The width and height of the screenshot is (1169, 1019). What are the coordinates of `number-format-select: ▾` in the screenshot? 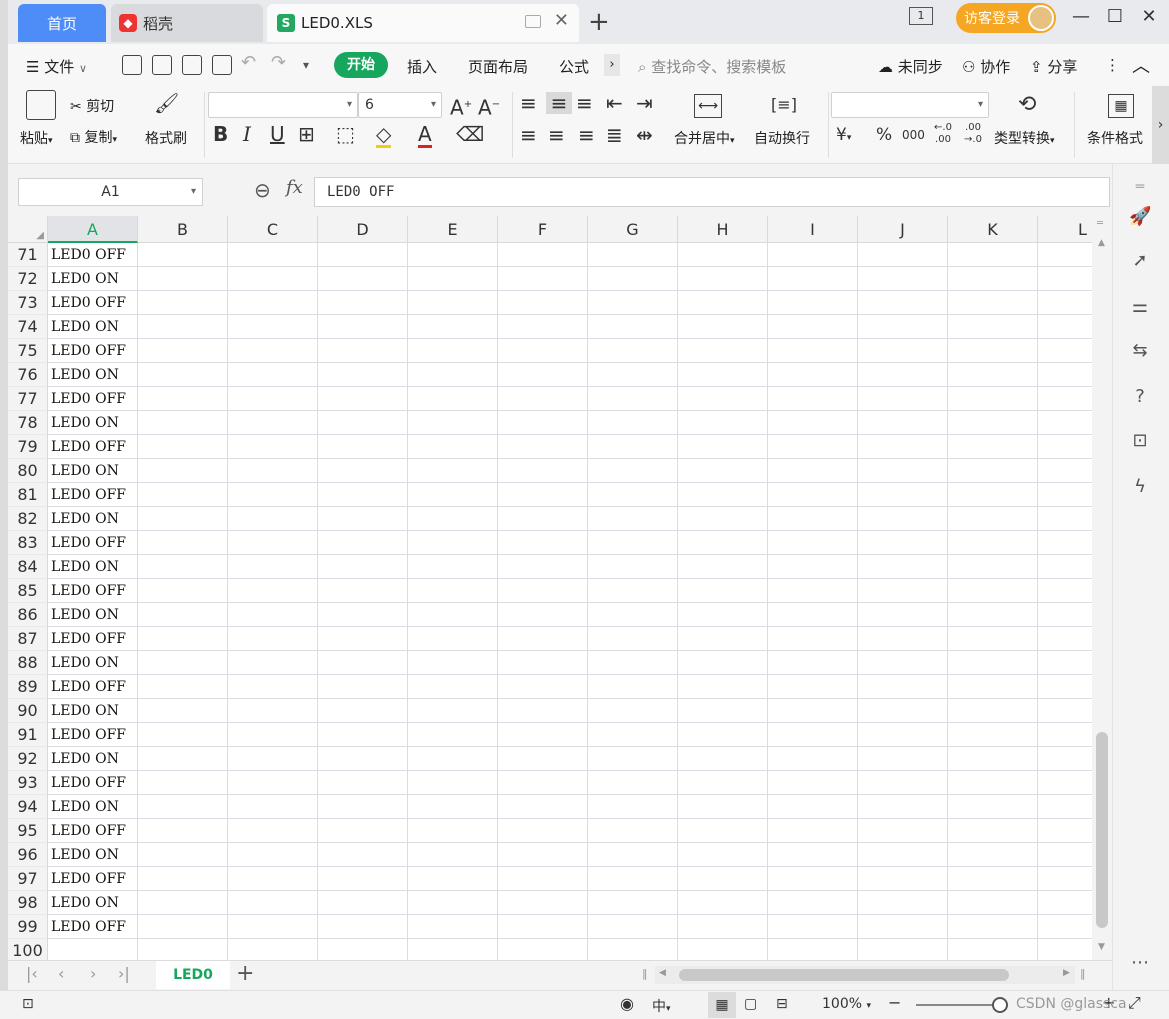 It's located at (910, 105).